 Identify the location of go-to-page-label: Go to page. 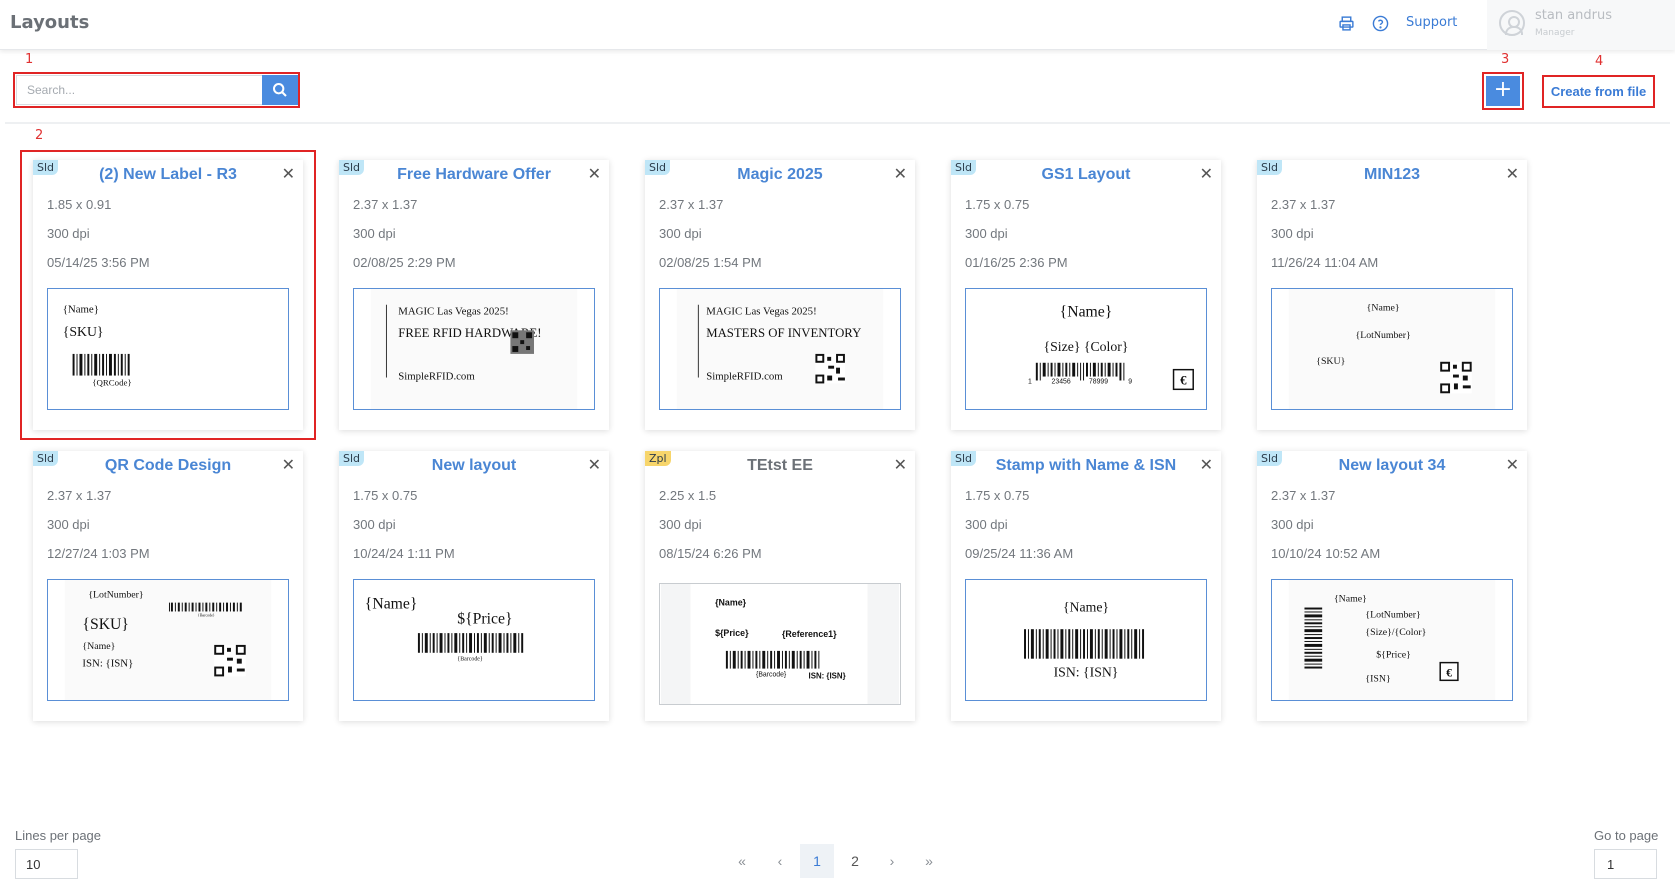
(1626, 835).